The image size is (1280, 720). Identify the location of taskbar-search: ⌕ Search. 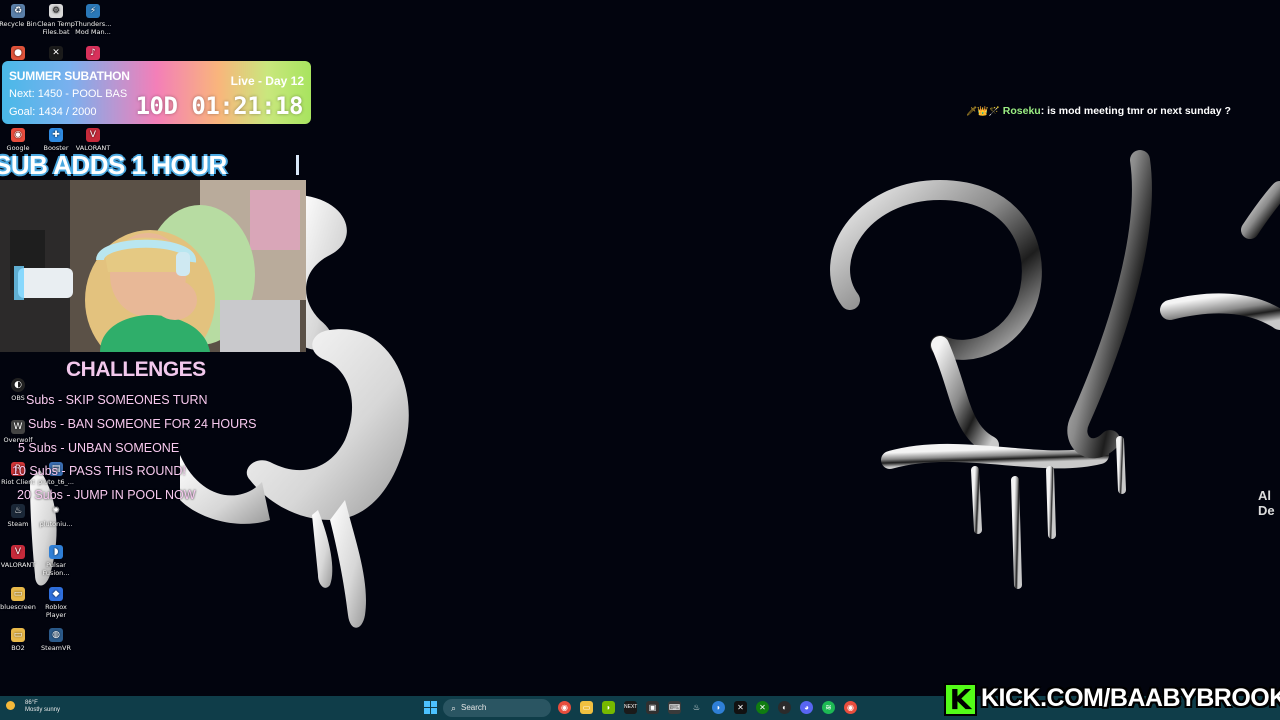
(497, 708).